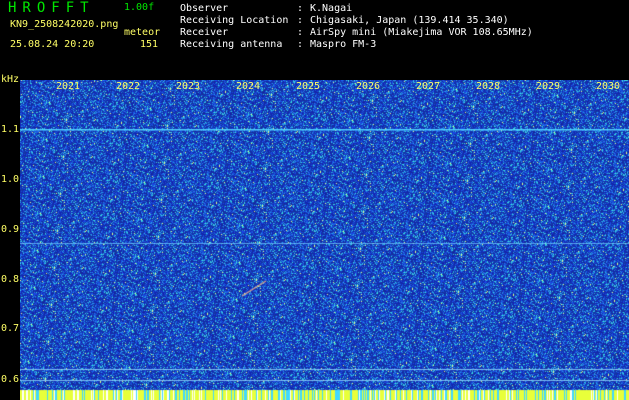 This screenshot has width=629, height=400. Describe the element at coordinates (139, 7) in the screenshot. I see `version-label: 1.00f` at that location.